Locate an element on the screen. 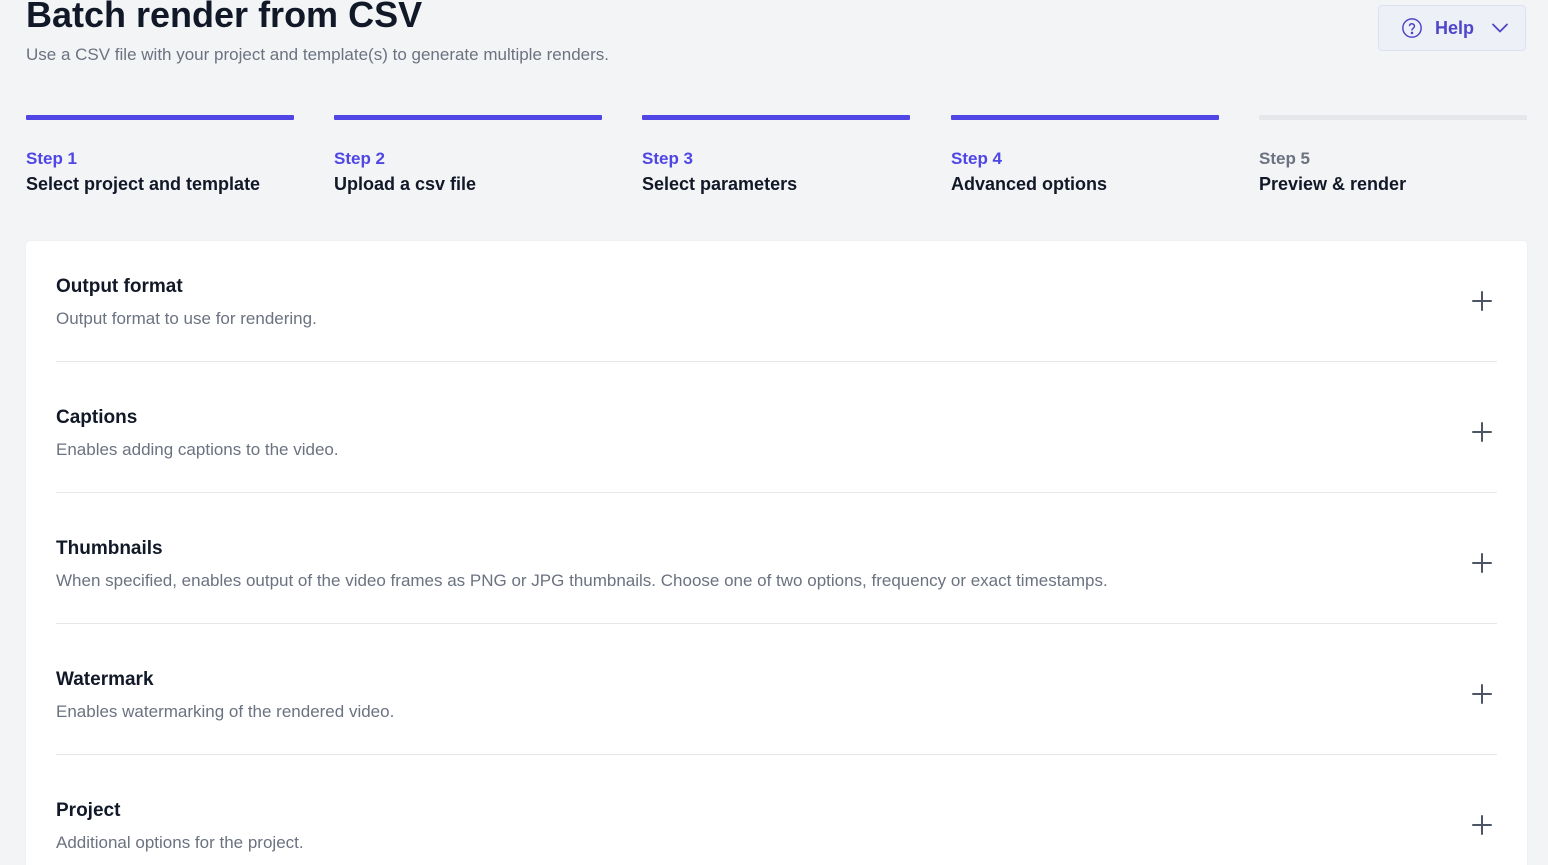  page-title: Batch render from CSV is located at coordinates (224, 17).